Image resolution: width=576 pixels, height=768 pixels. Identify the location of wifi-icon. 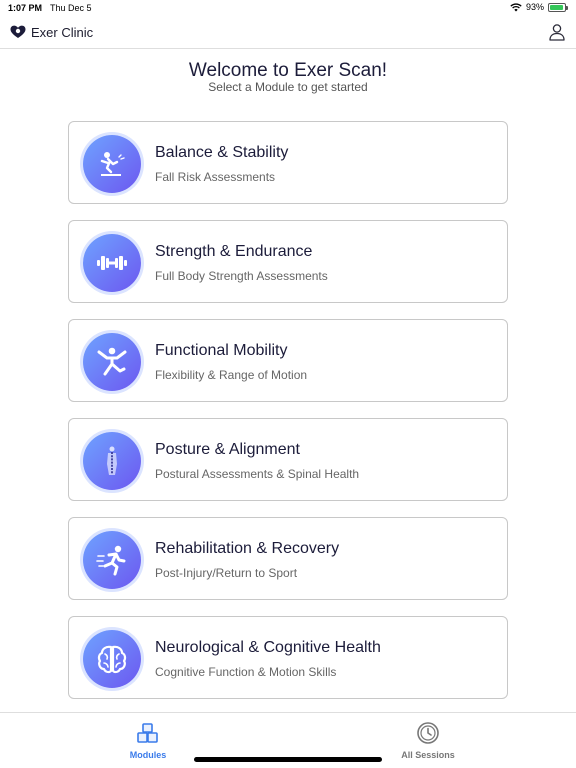
(516, 6).